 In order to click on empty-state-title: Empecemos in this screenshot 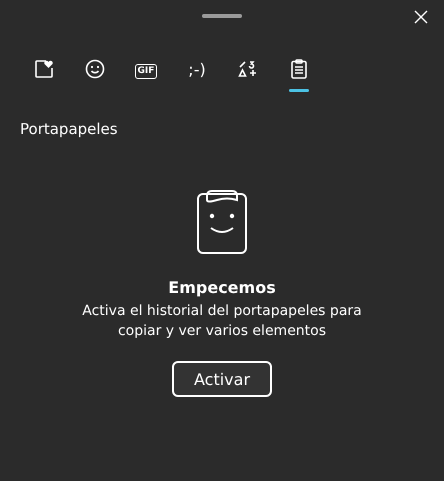, I will do `click(222, 287)`.